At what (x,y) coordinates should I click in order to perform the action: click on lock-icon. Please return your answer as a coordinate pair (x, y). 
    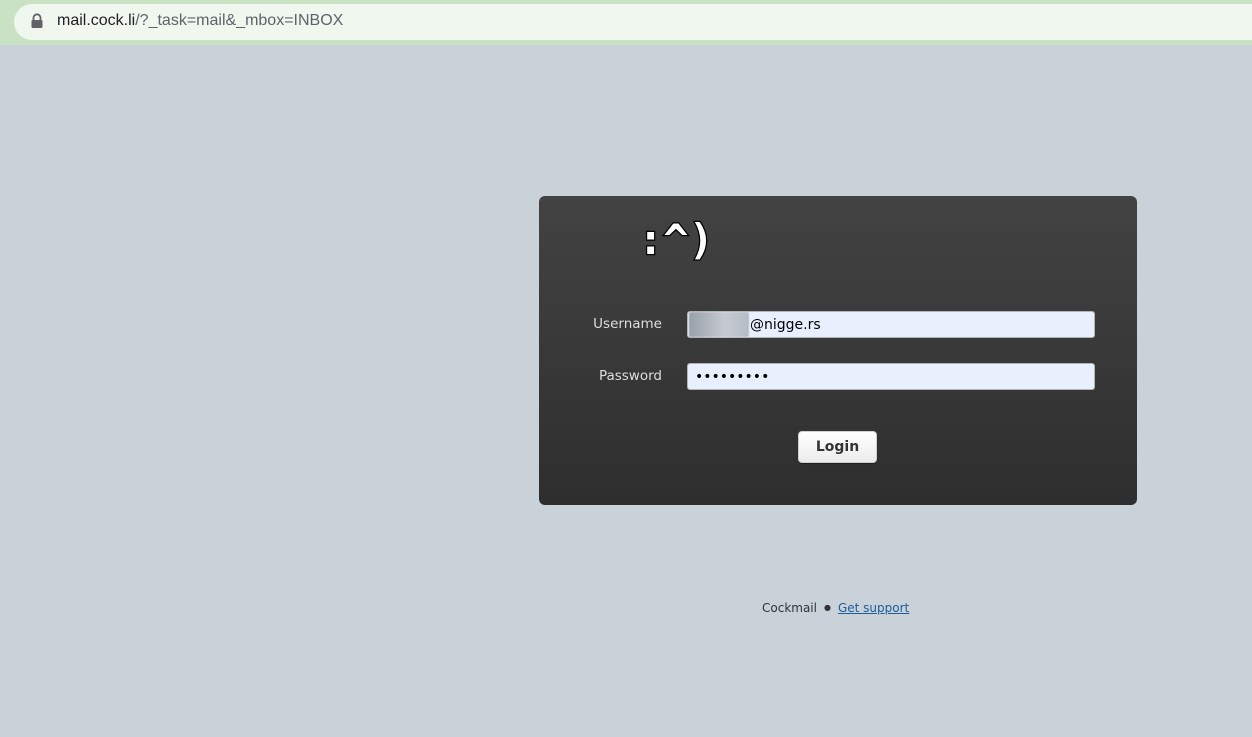
    Looking at the image, I should click on (37, 21).